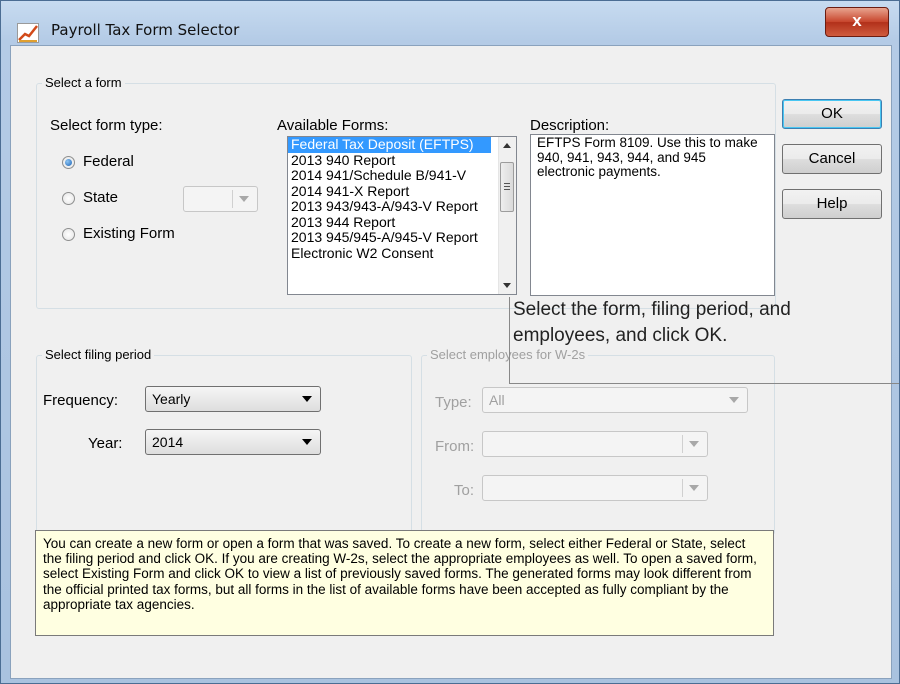 Image resolution: width=900 pixels, height=684 pixels. What do you see at coordinates (389, 223) in the screenshot?
I see `list-item: 2013 944 Report` at bounding box center [389, 223].